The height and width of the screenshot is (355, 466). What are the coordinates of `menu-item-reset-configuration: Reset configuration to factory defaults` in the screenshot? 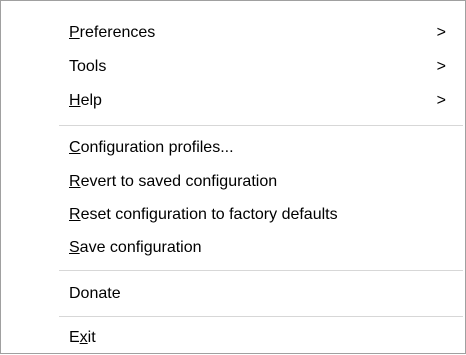 It's located at (233, 215).